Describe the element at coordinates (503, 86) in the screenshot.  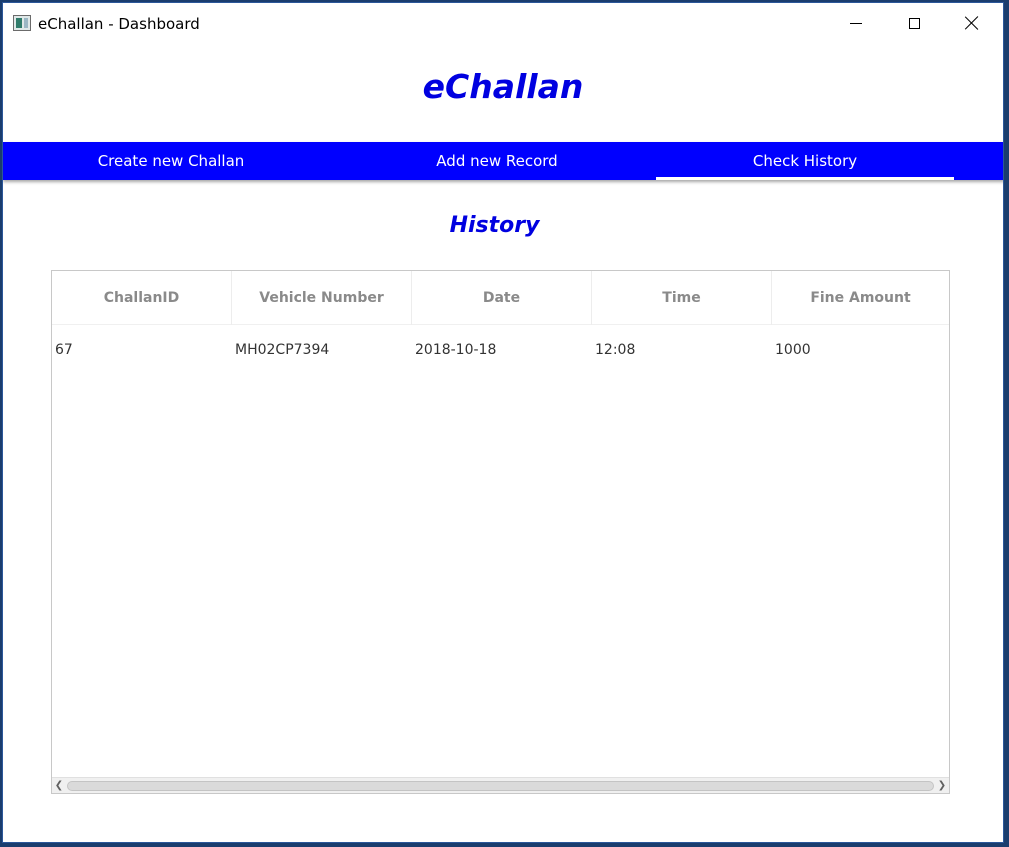
I see `app-title: eChallan` at that location.